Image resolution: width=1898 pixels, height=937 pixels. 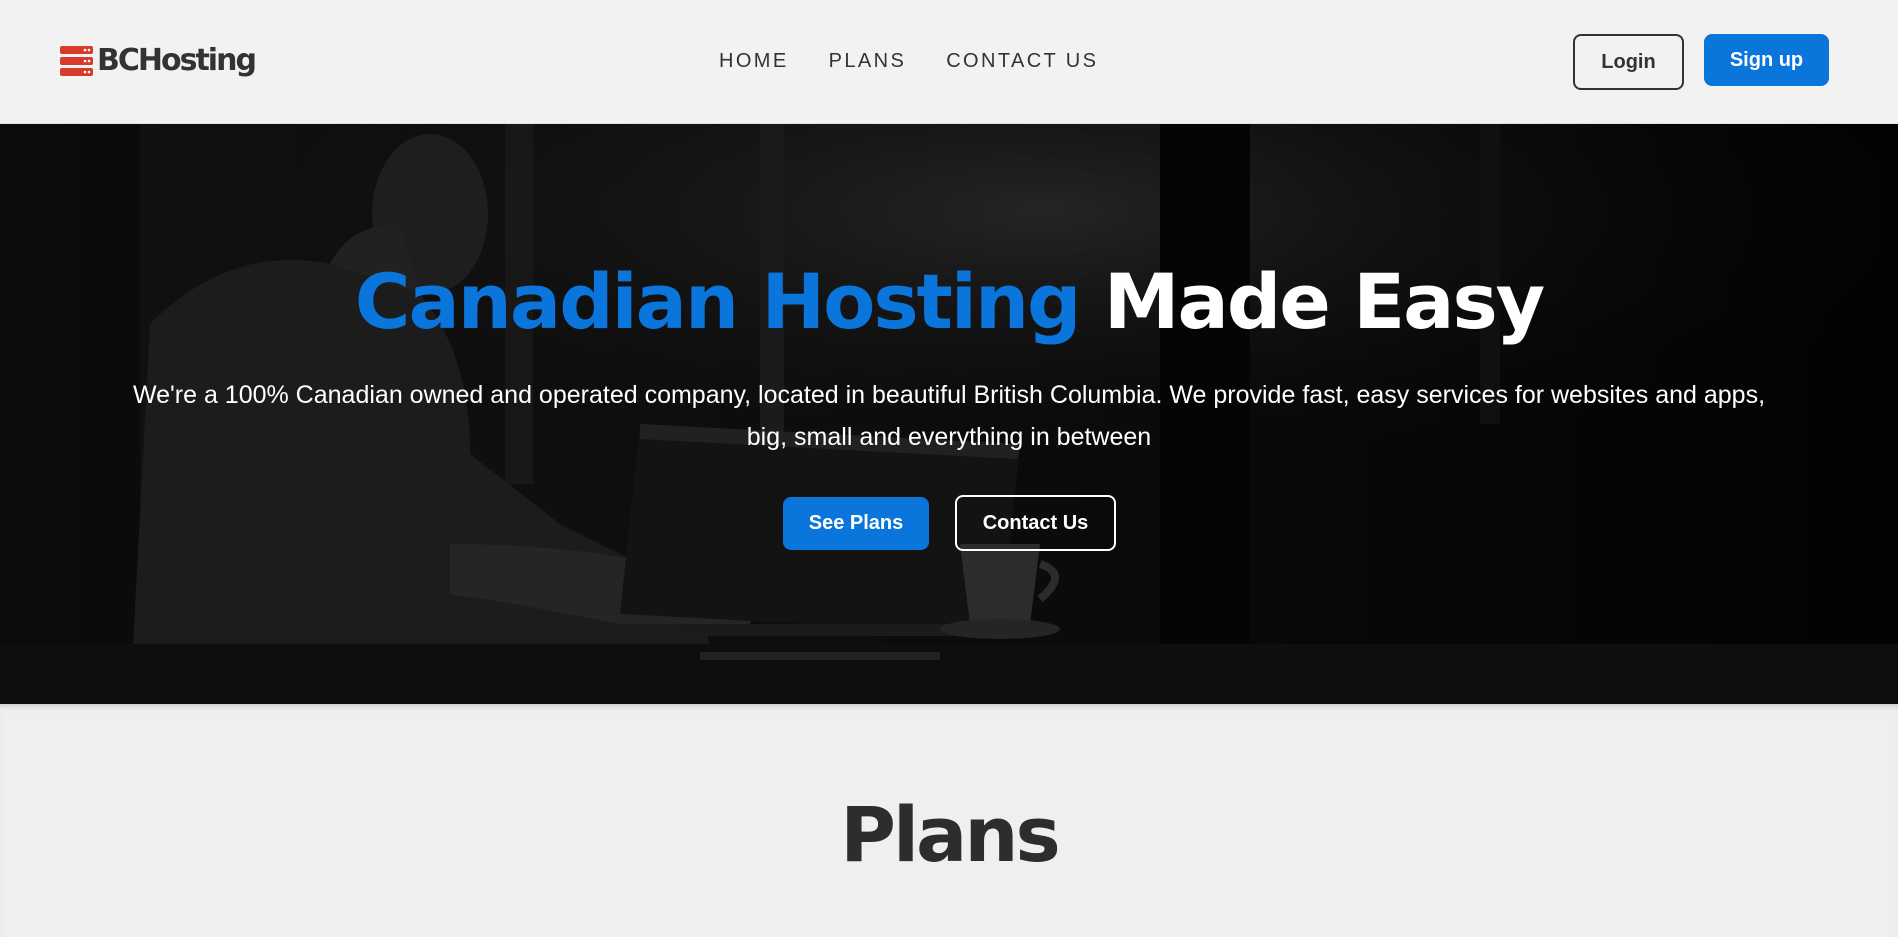 What do you see at coordinates (1628, 62) in the screenshot?
I see `login-button: Login` at bounding box center [1628, 62].